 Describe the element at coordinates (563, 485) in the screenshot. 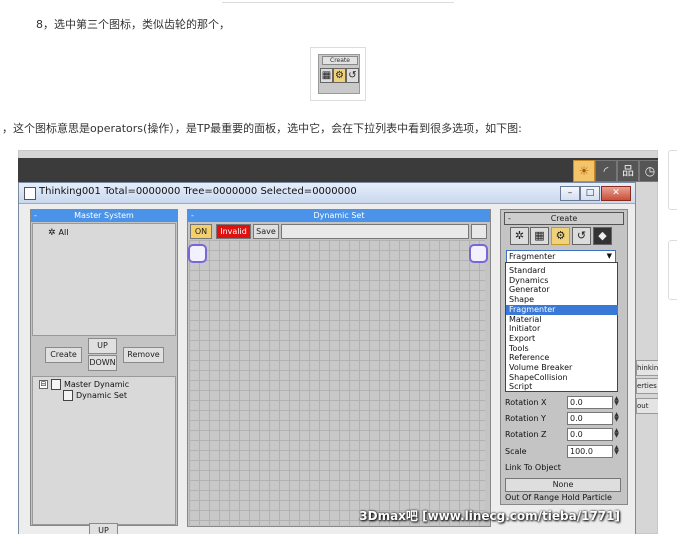

I see `none-button: None` at that location.